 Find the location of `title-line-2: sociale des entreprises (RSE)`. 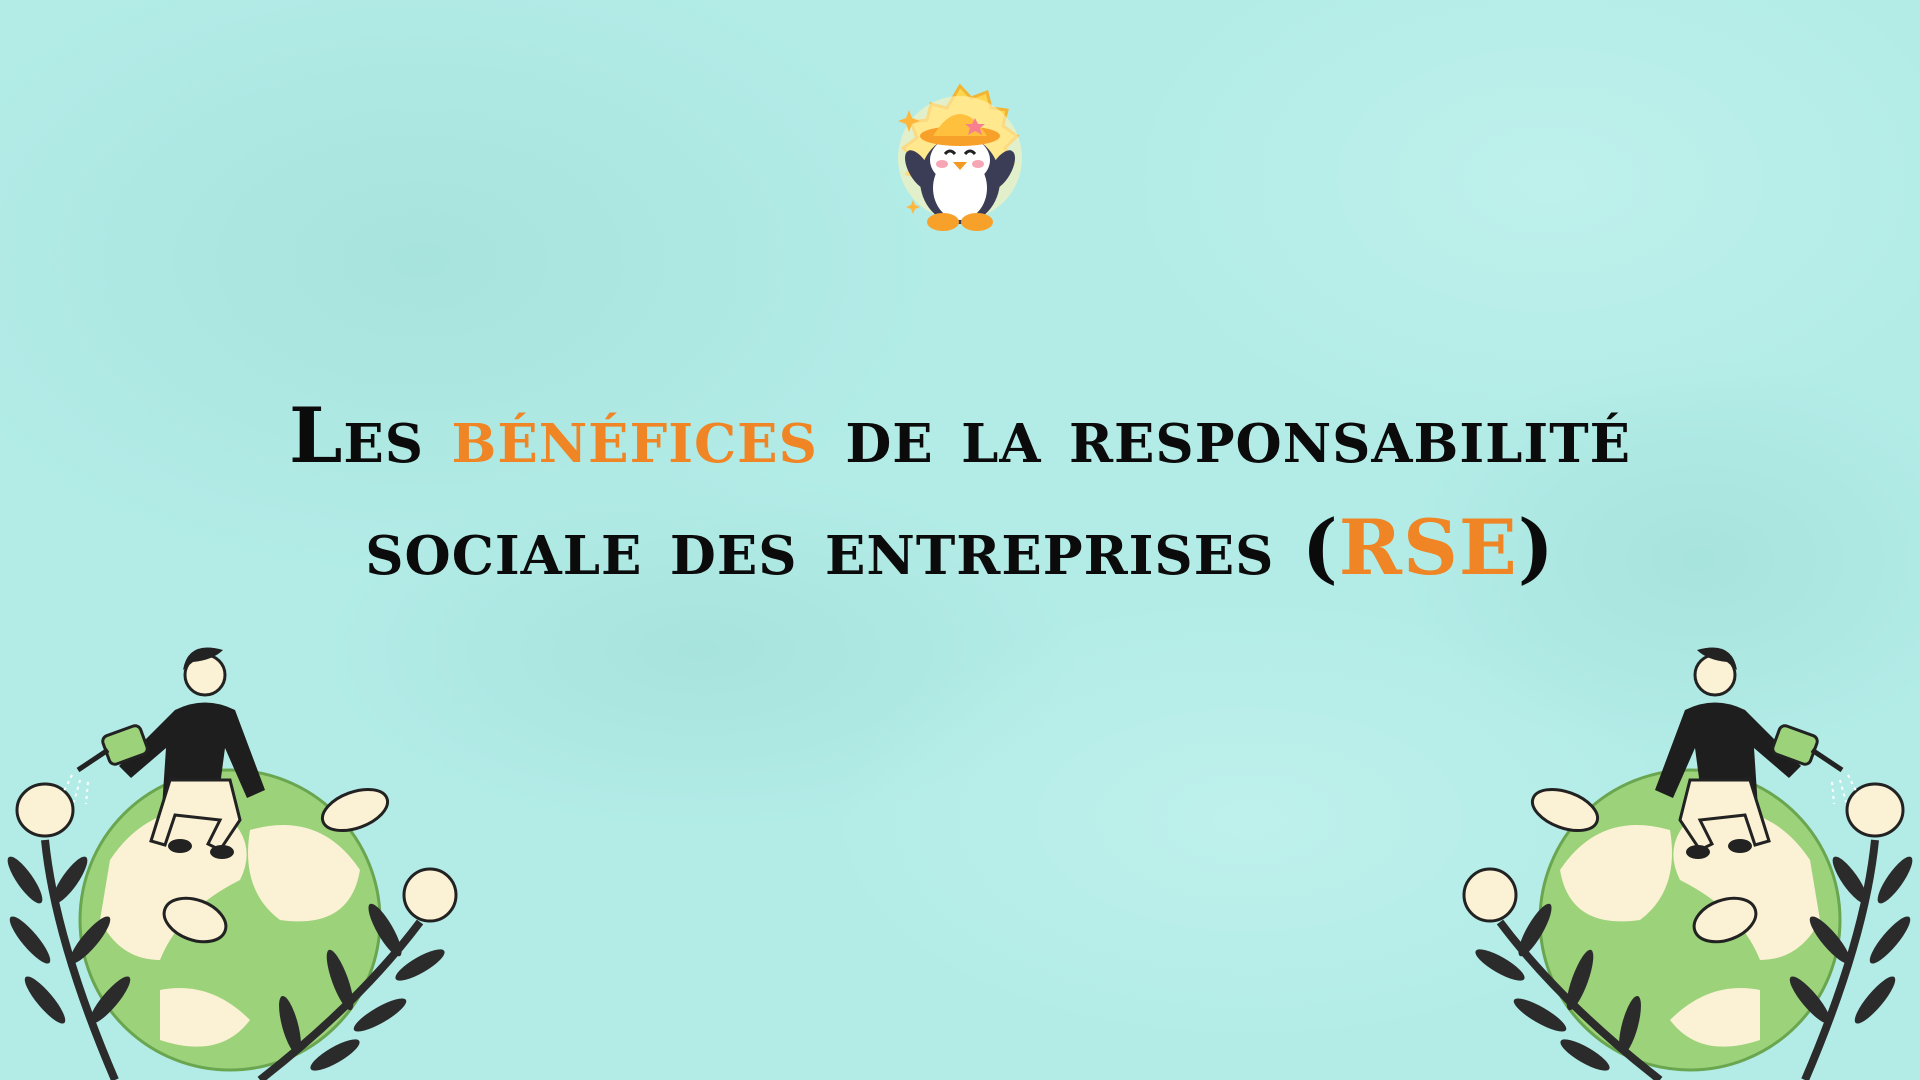

title-line-2: sociale des entreprises (RSE) is located at coordinates (960, 548).